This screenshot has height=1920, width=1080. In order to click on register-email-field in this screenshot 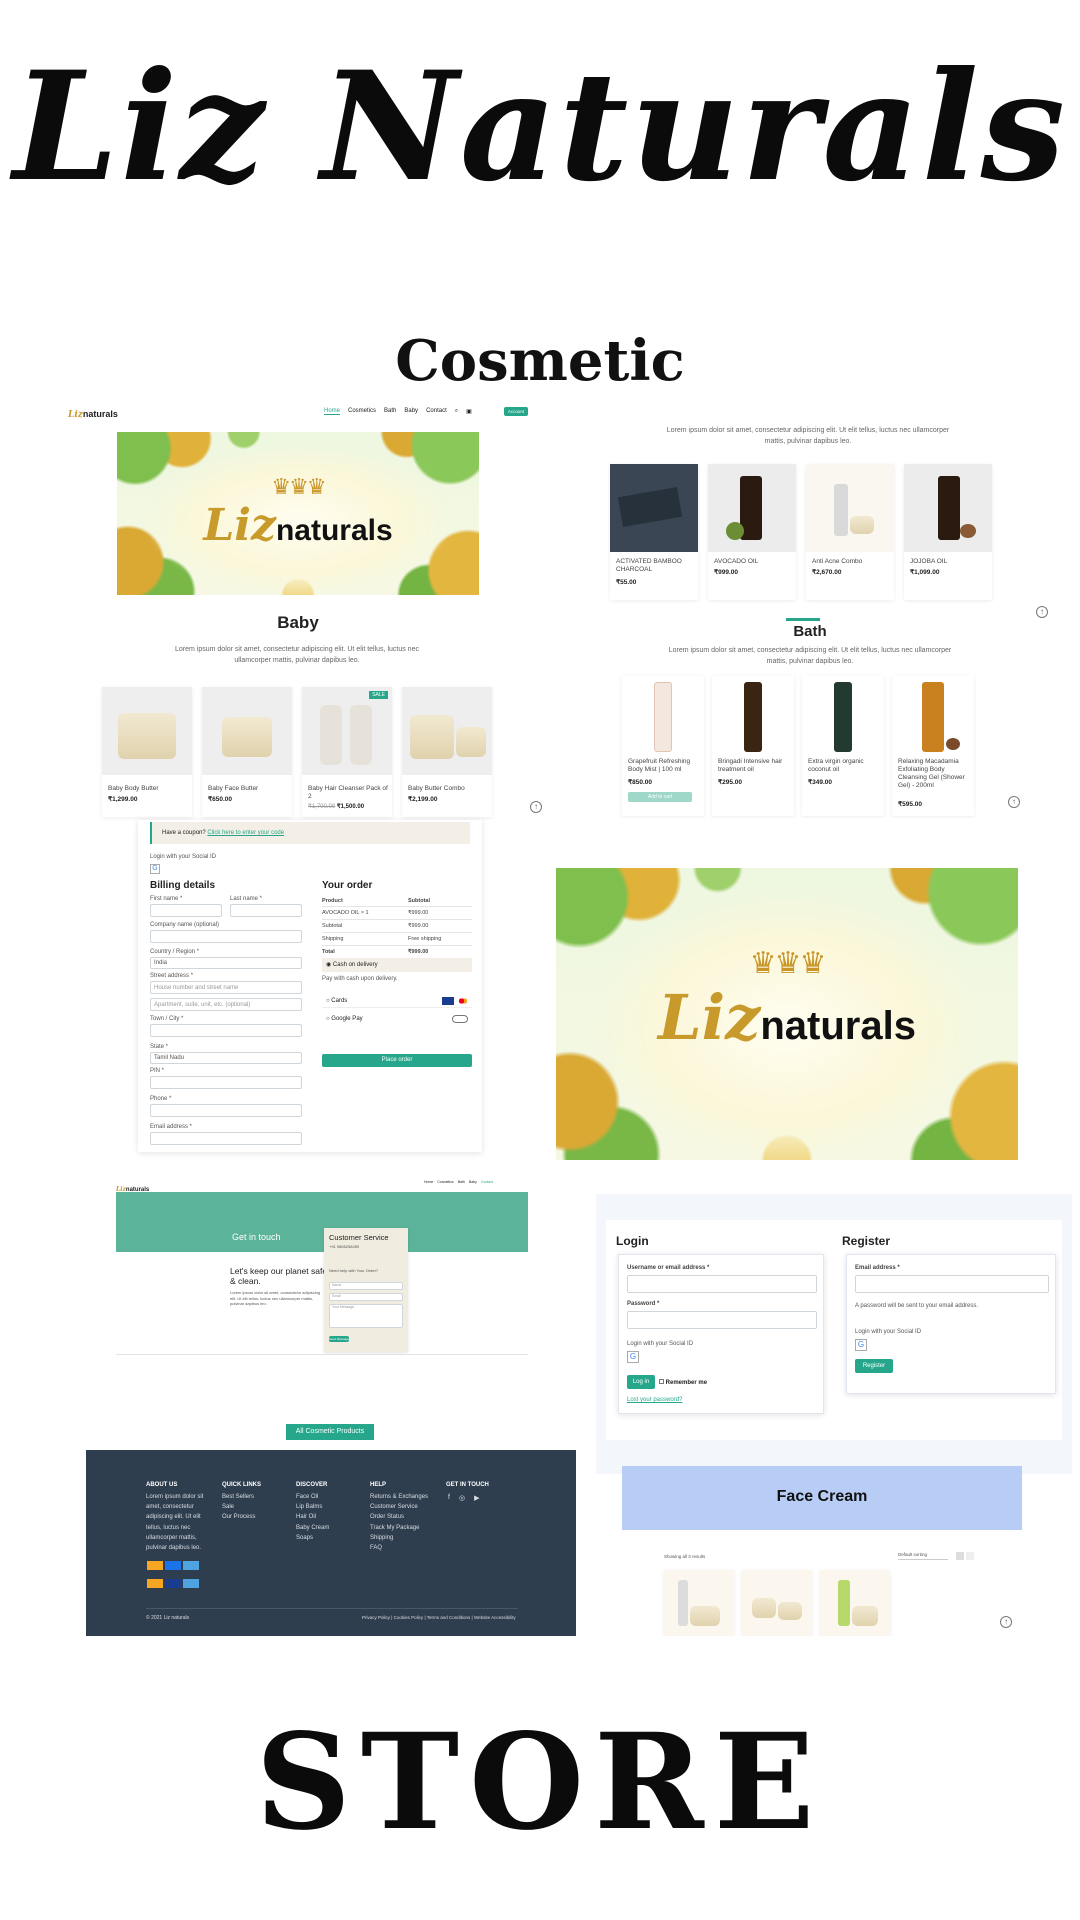, I will do `click(952, 1284)`.